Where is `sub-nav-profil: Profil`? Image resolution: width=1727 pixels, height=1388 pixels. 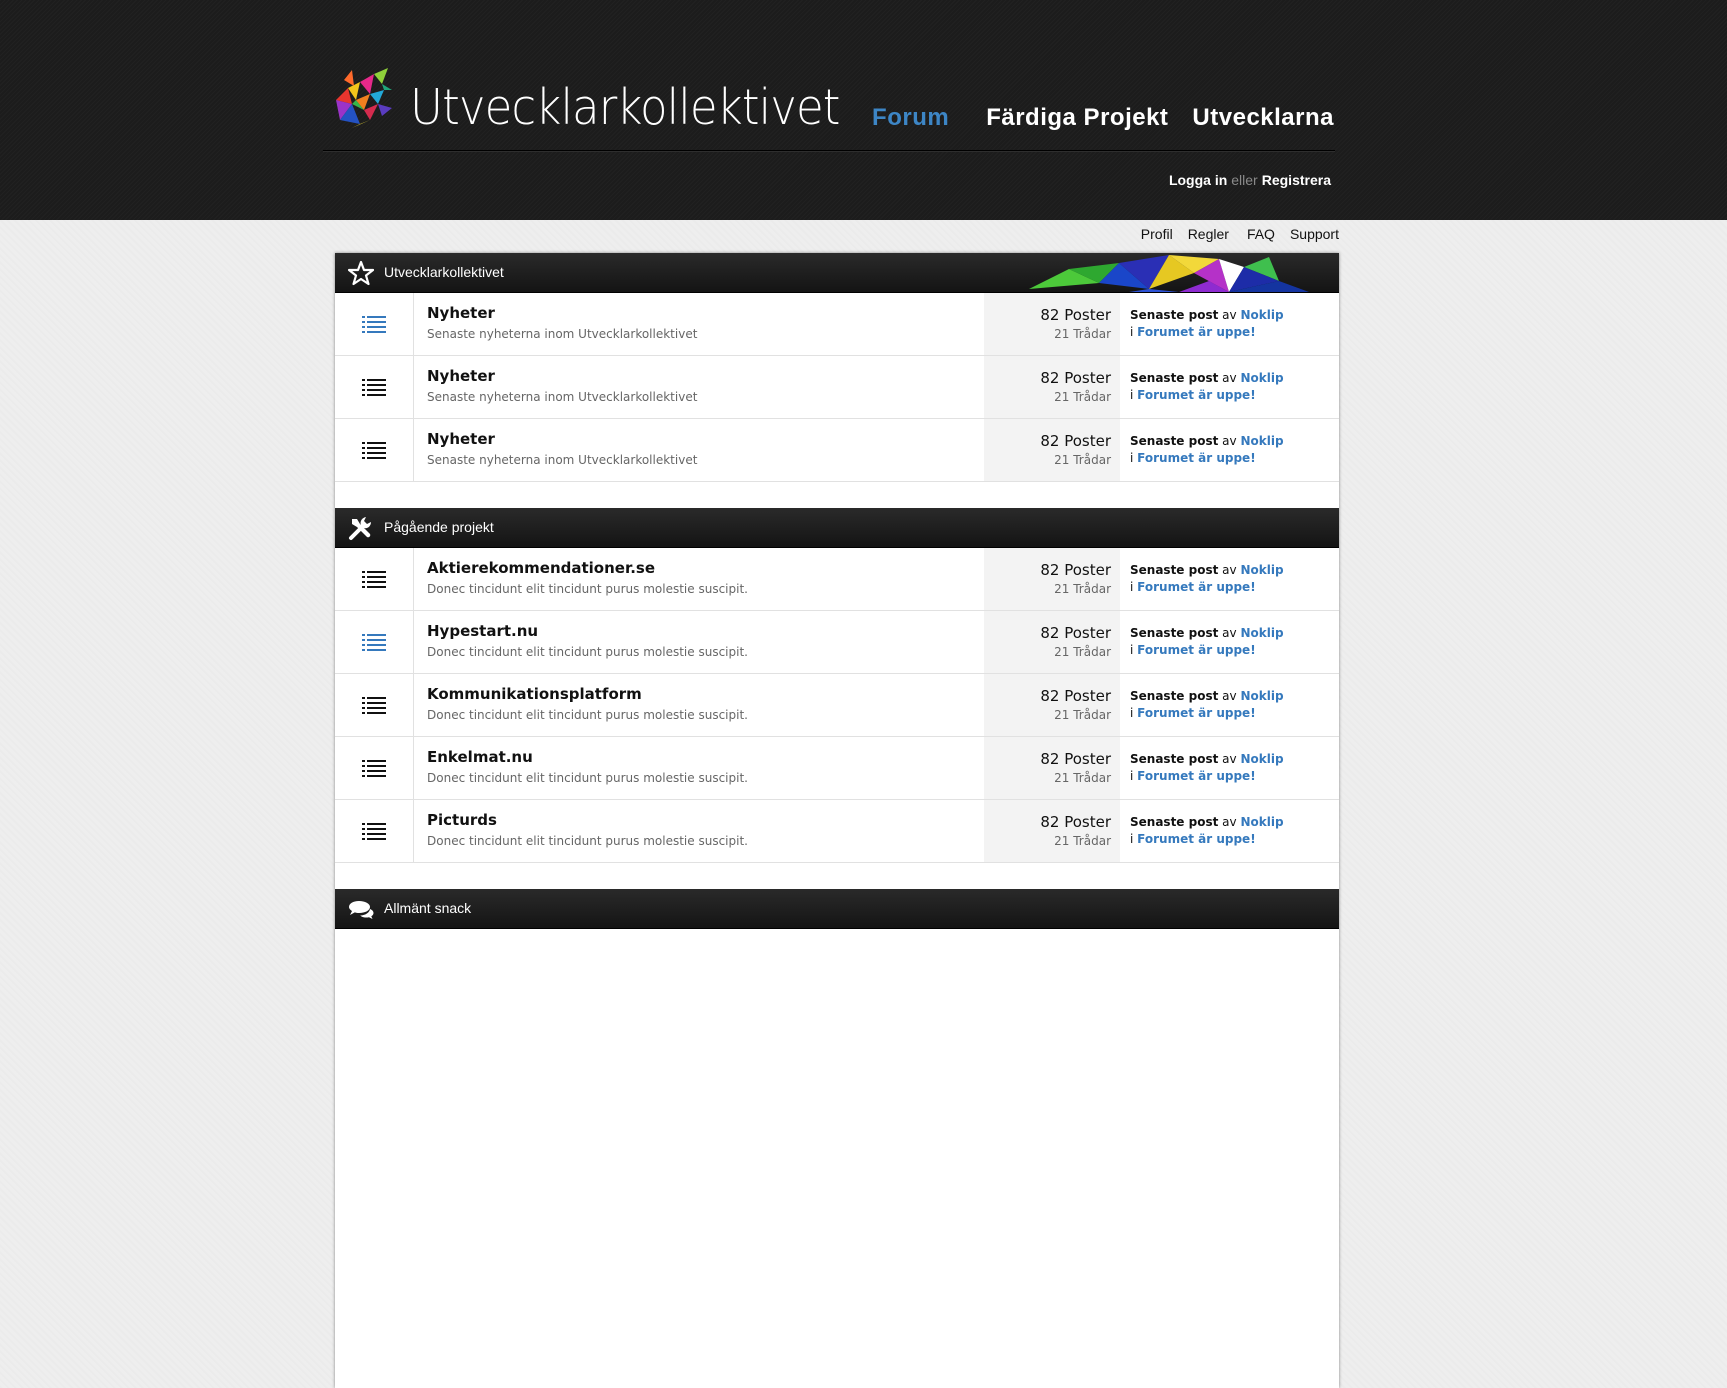 sub-nav-profil: Profil is located at coordinates (1157, 234).